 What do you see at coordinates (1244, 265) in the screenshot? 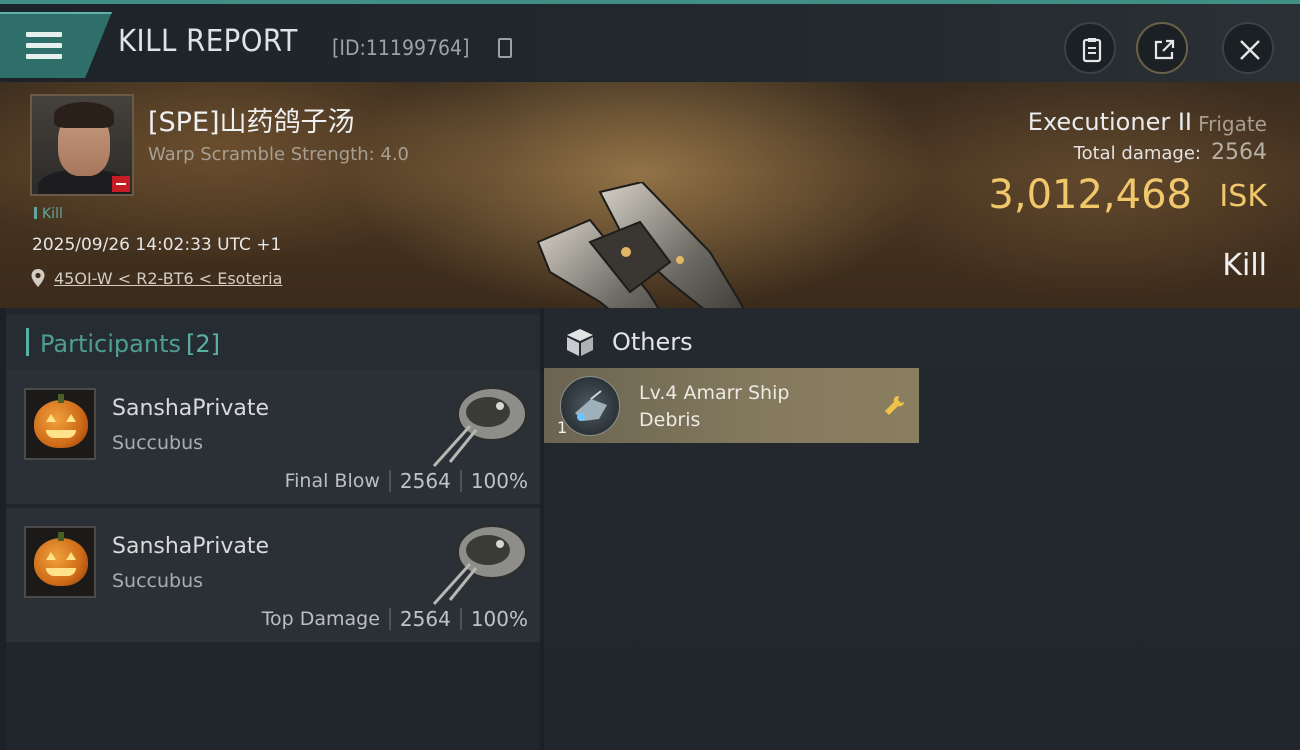
I see `kill-result: Kill` at bounding box center [1244, 265].